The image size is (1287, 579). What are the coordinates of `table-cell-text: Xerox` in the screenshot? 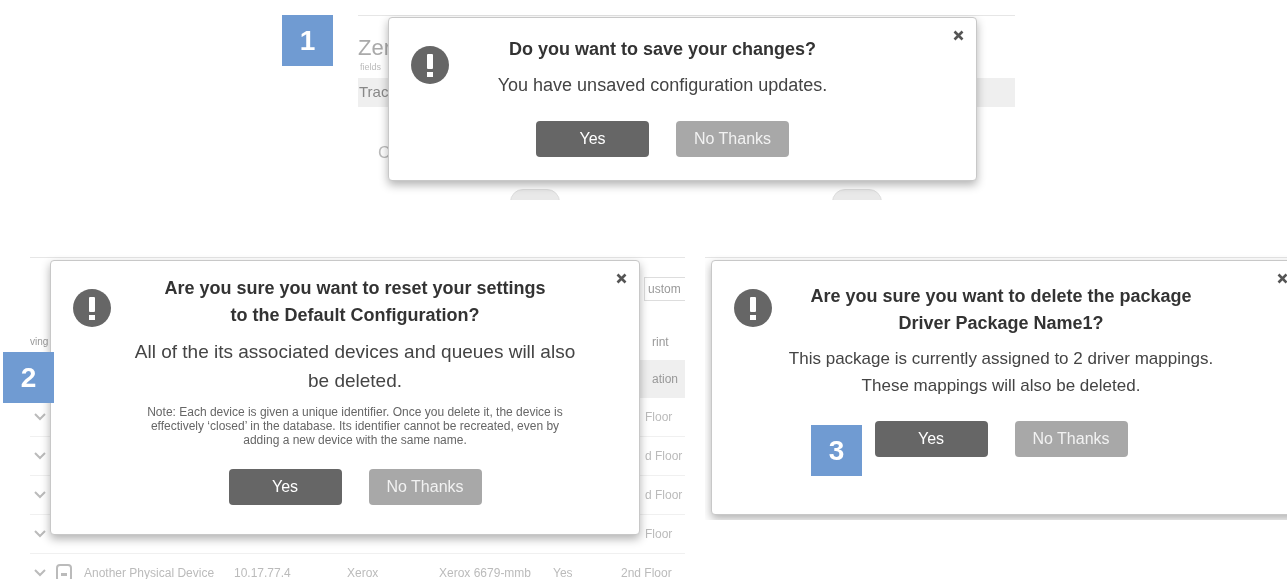 It's located at (363, 572).